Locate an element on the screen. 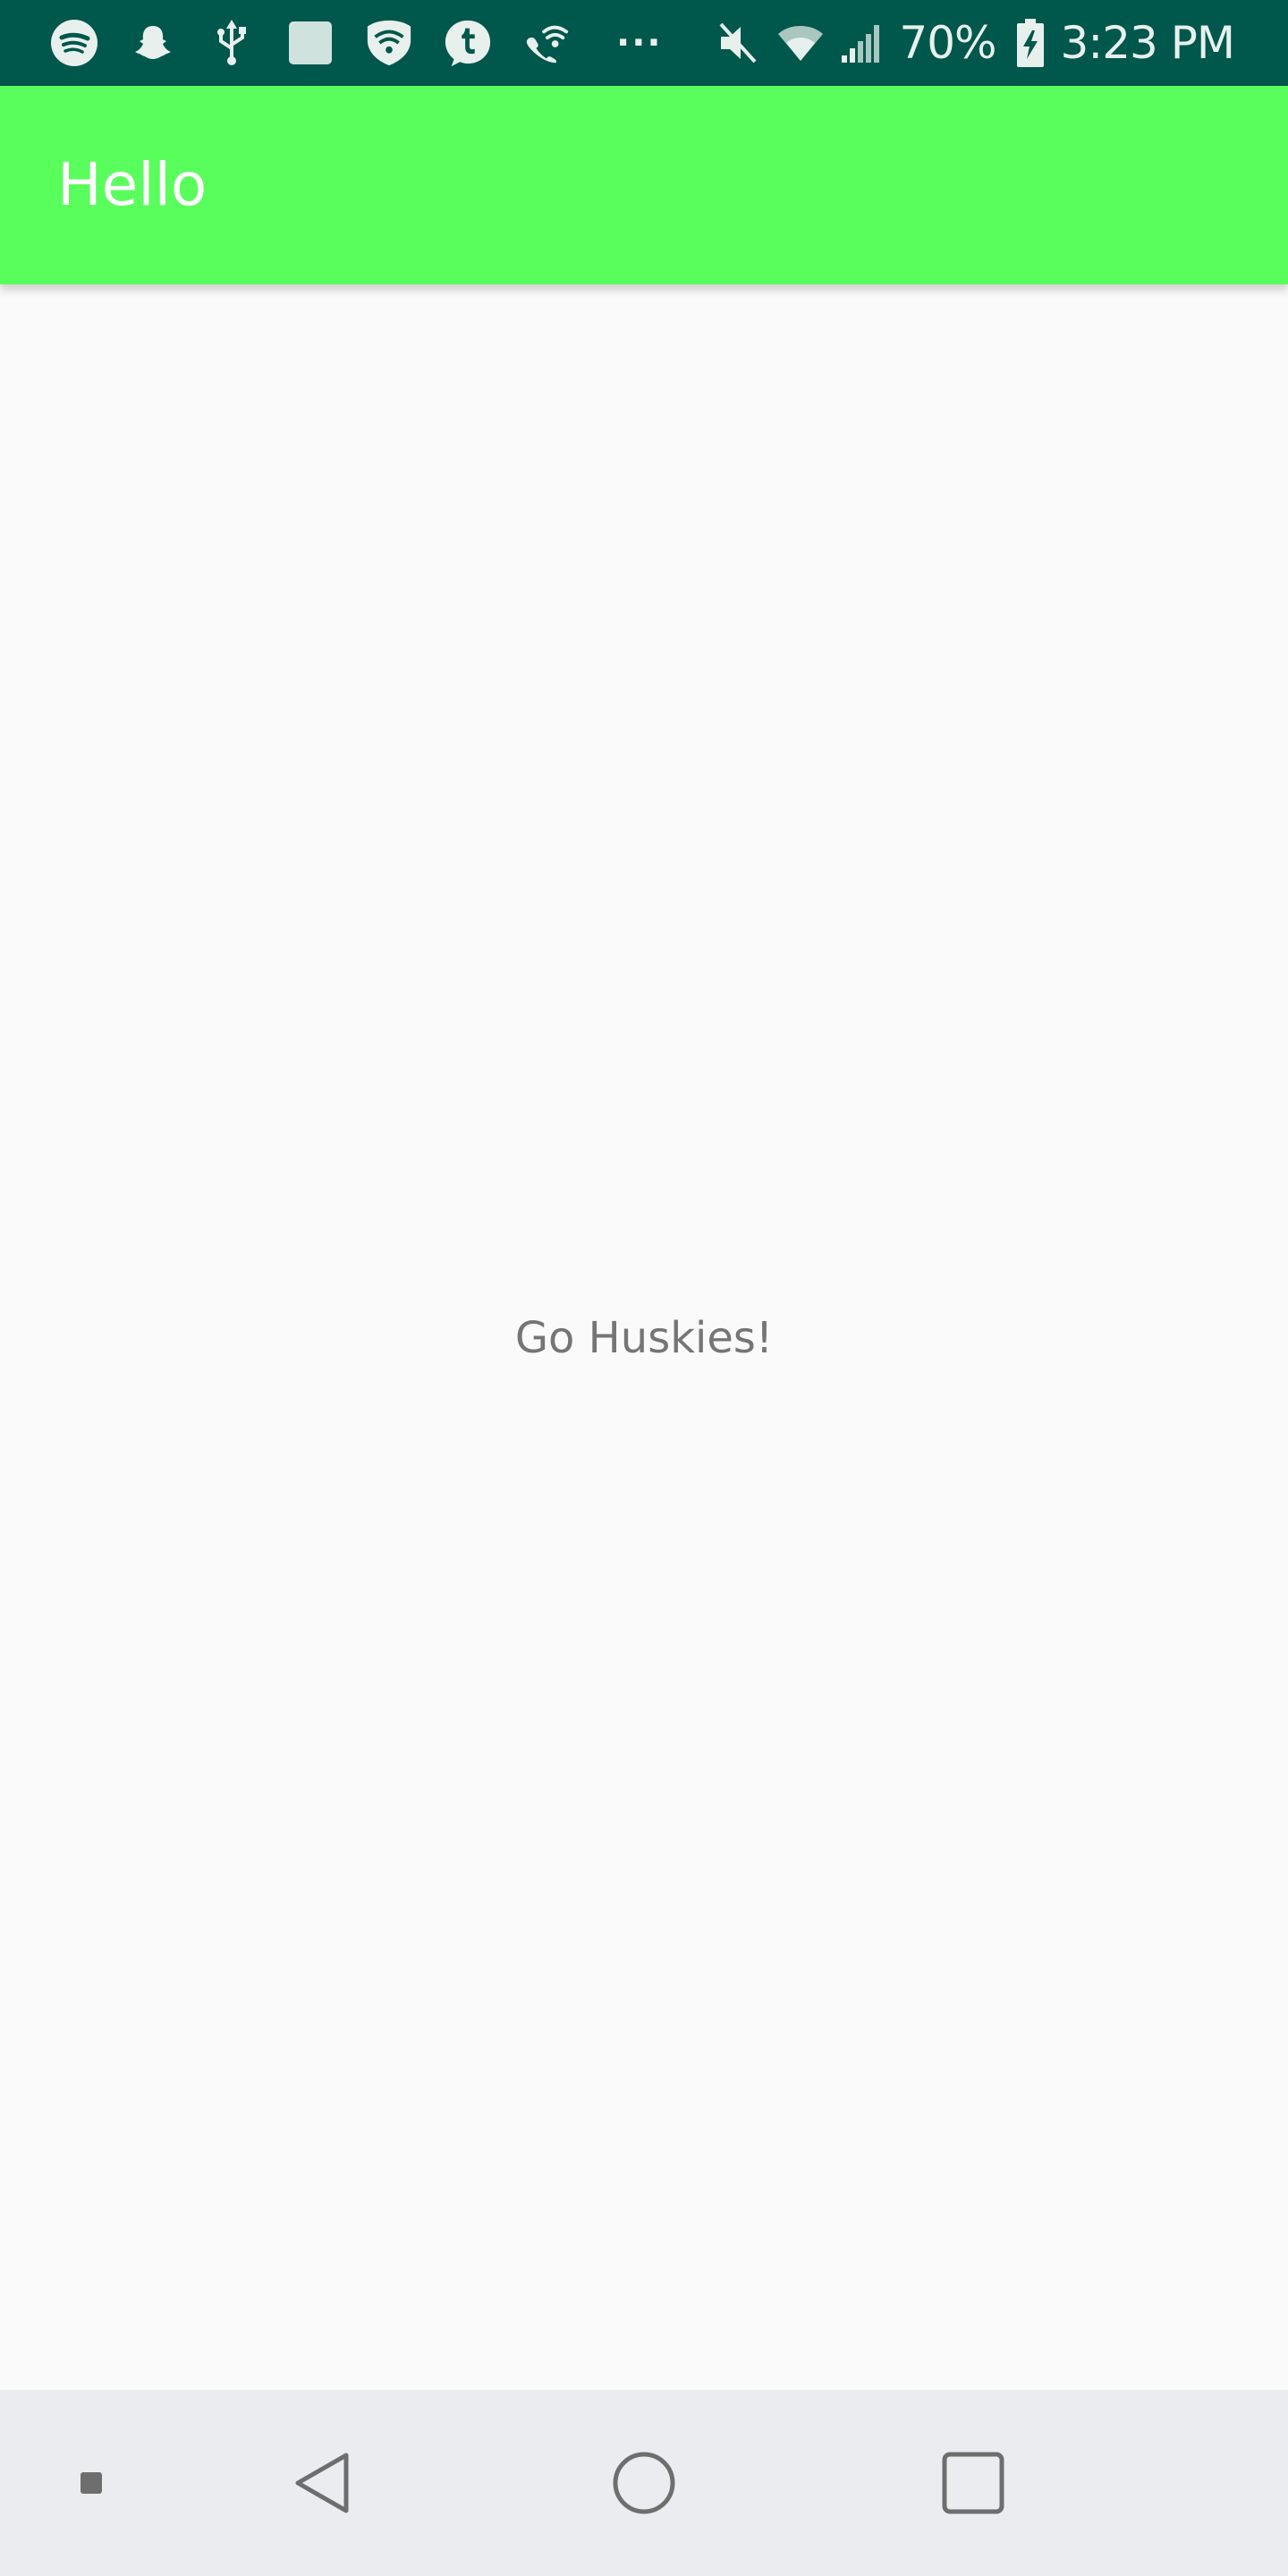  snapchat-icon is located at coordinates (153, 43).